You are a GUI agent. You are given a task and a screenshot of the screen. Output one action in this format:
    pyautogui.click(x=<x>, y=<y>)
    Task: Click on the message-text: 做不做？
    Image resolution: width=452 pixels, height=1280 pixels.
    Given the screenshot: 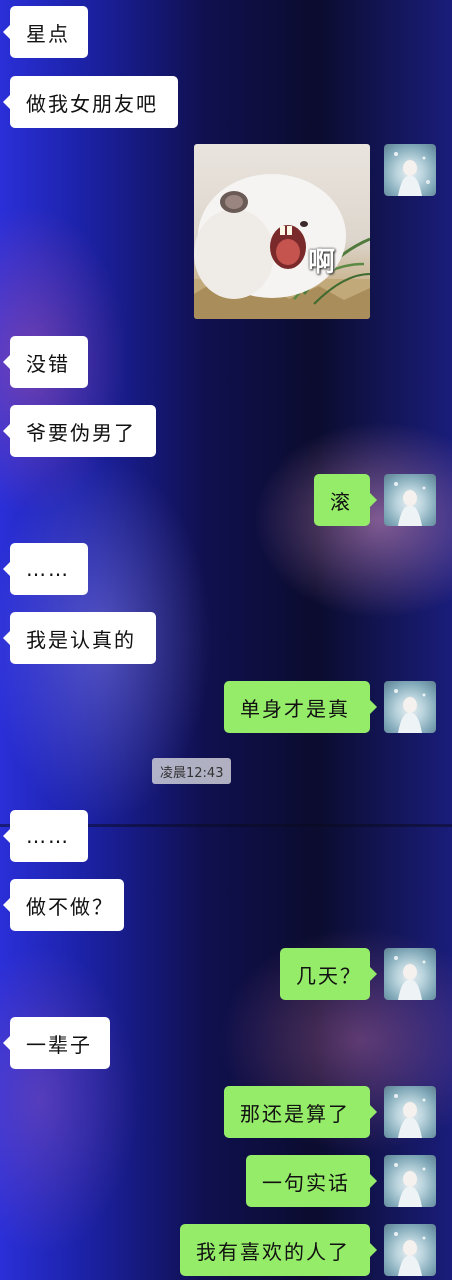 What is the action you would take?
    pyautogui.click(x=70, y=906)
    